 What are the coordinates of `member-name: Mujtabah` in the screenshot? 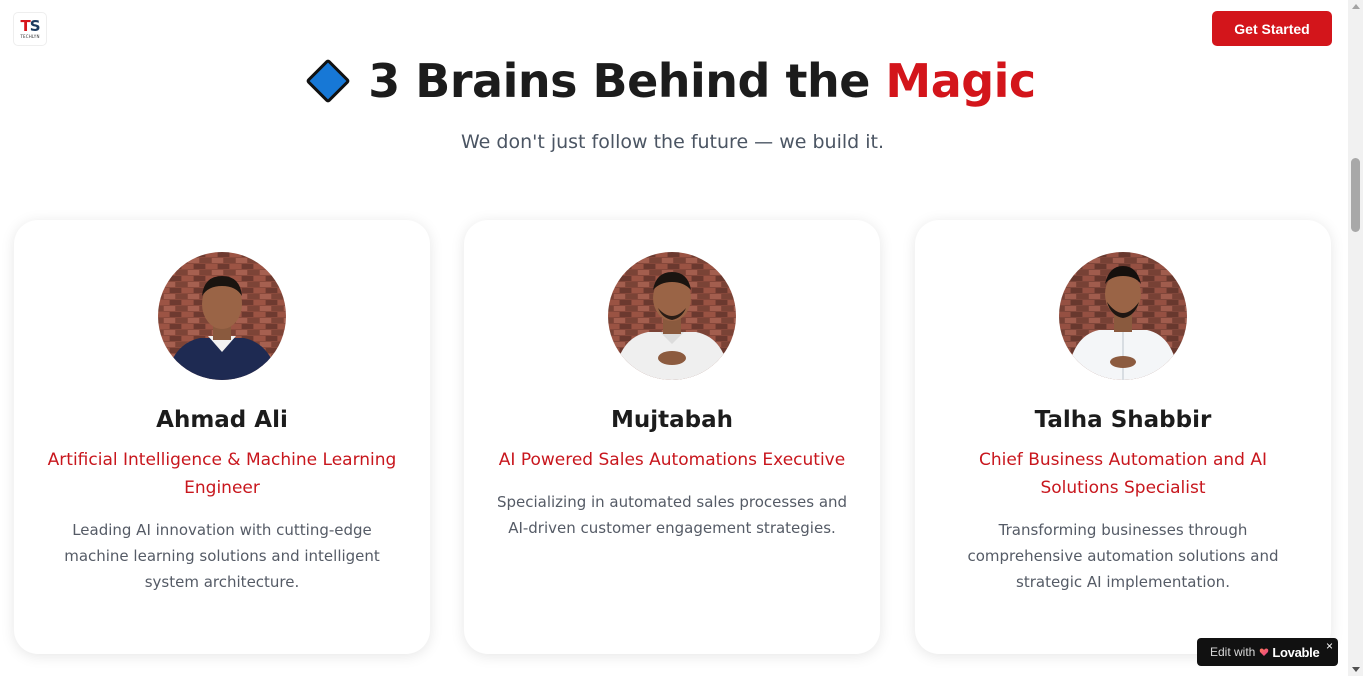 It's located at (672, 420).